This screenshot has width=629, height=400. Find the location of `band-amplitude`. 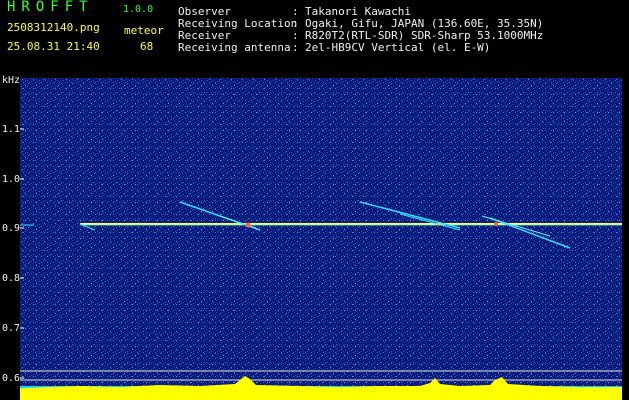

band-amplitude is located at coordinates (321, 388).